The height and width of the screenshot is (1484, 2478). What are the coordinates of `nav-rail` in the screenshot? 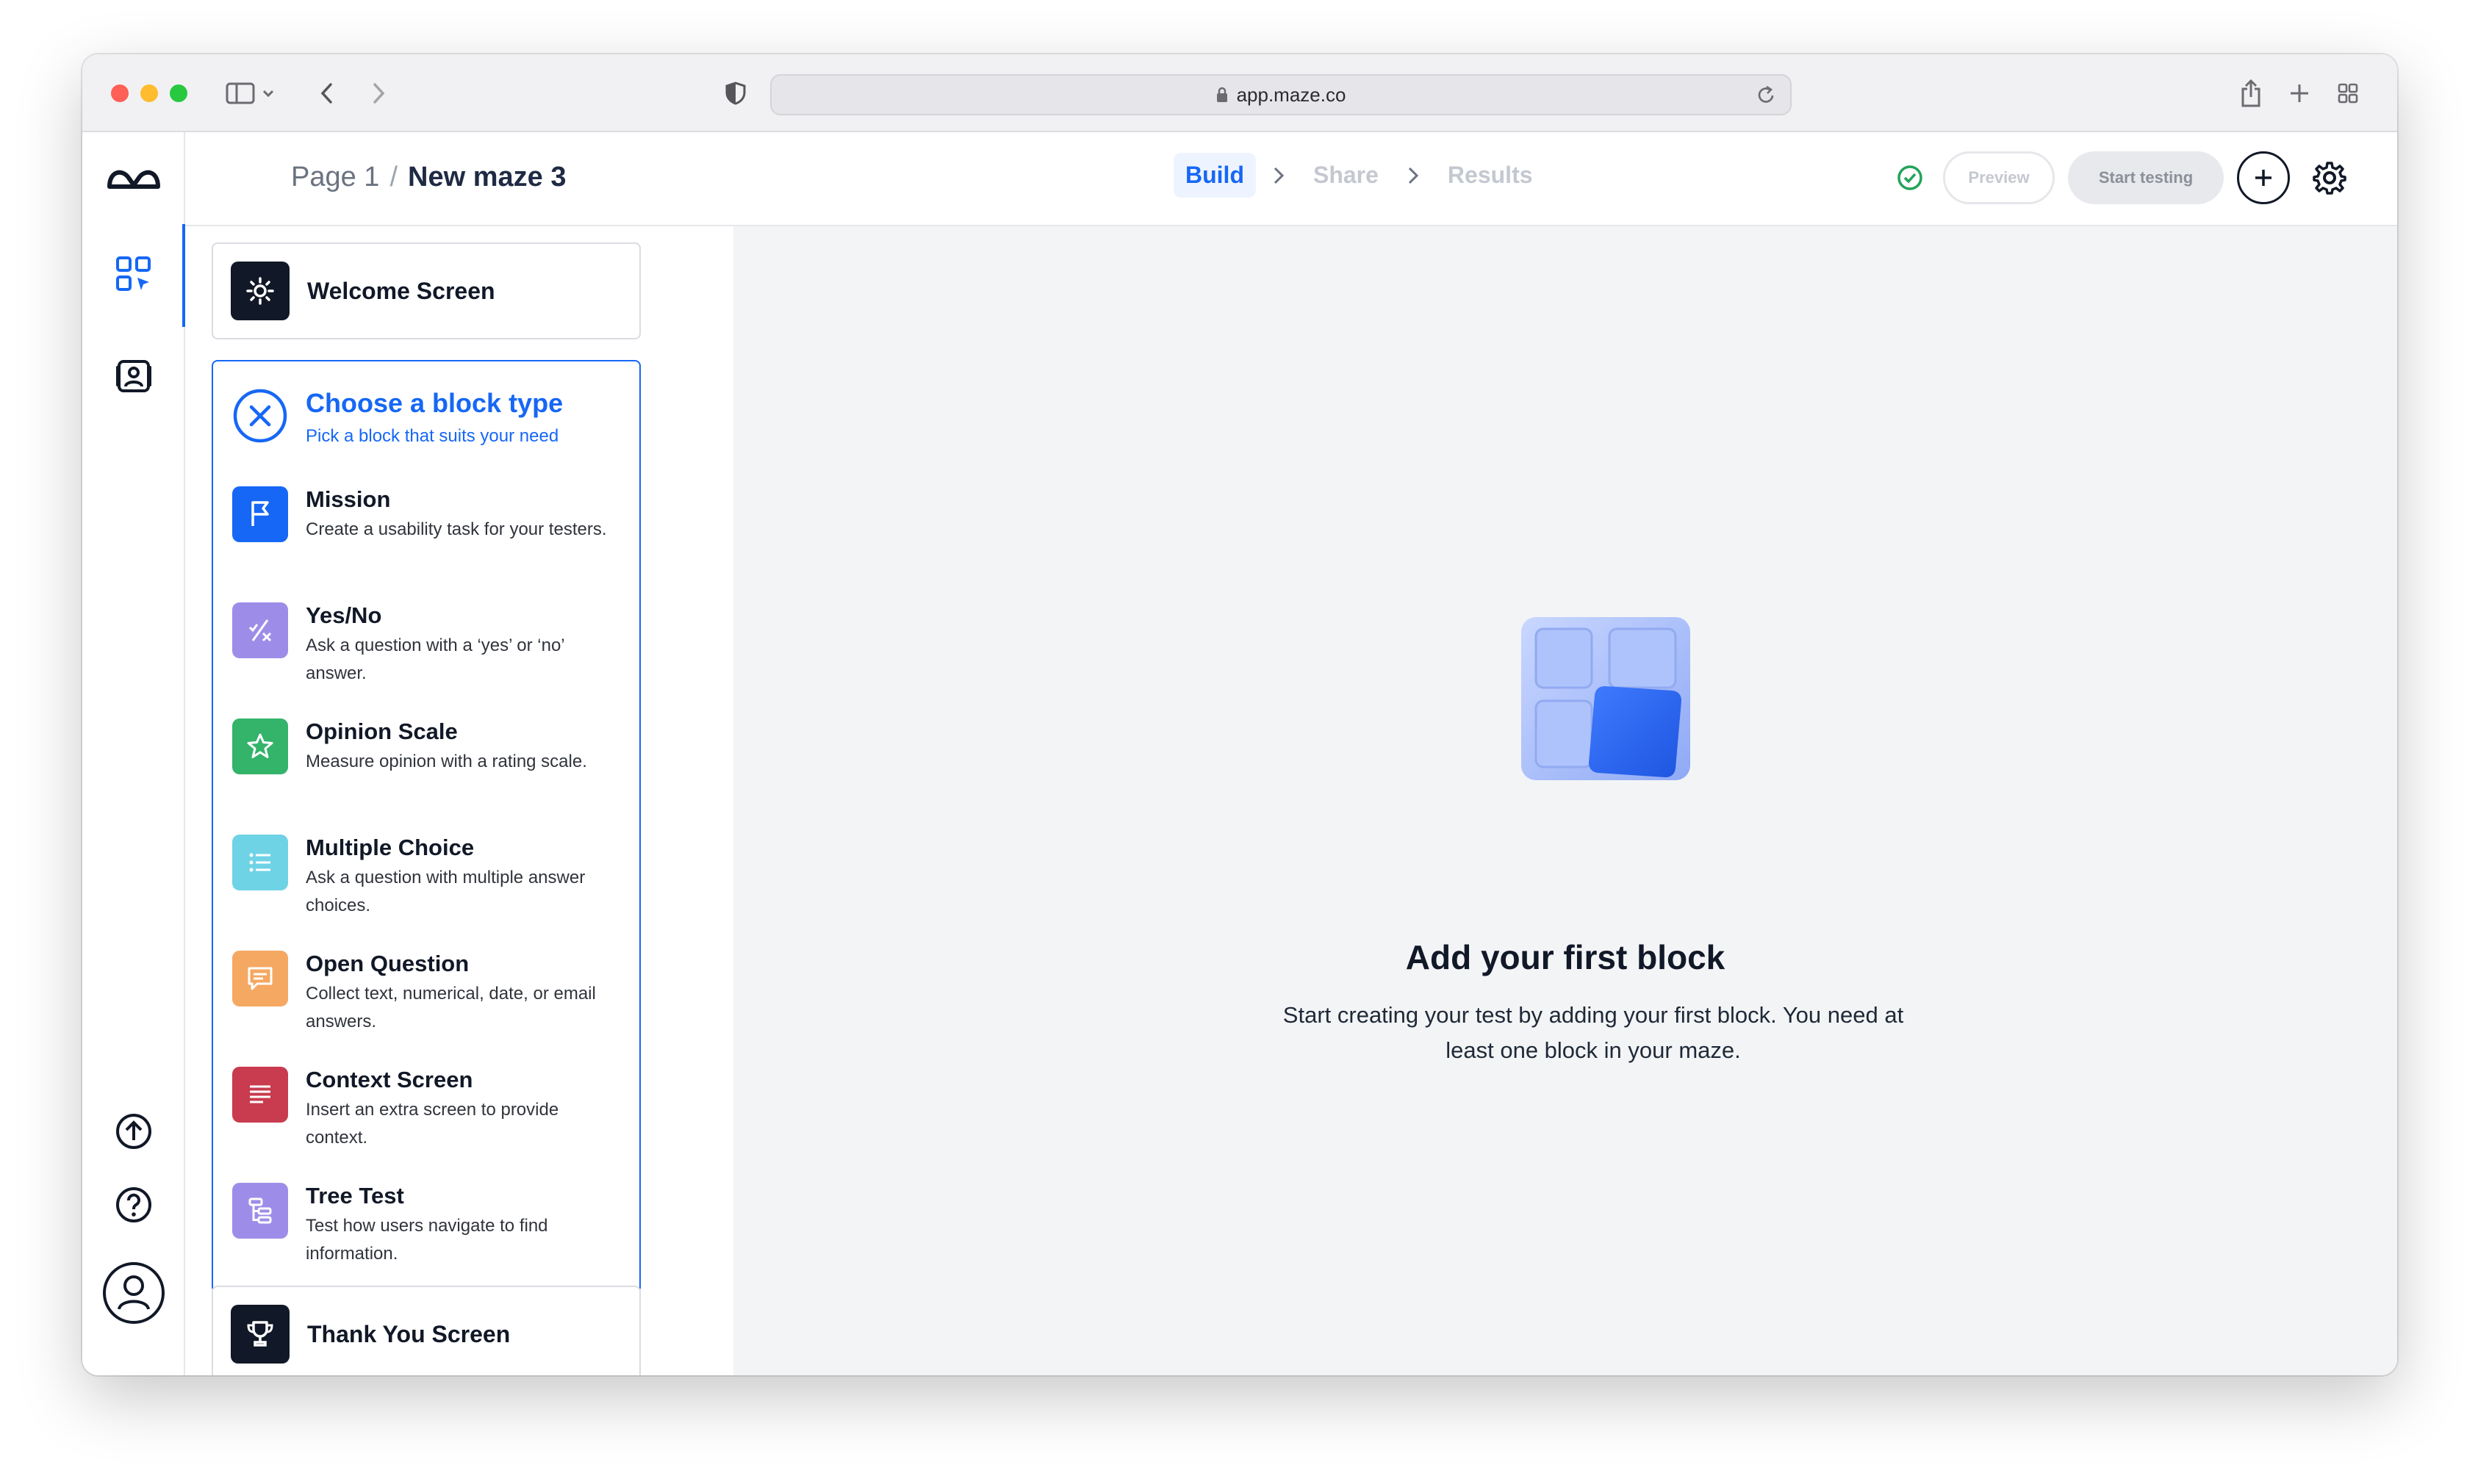 It's located at (133, 753).